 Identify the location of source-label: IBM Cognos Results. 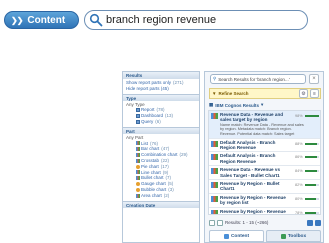
(237, 105).